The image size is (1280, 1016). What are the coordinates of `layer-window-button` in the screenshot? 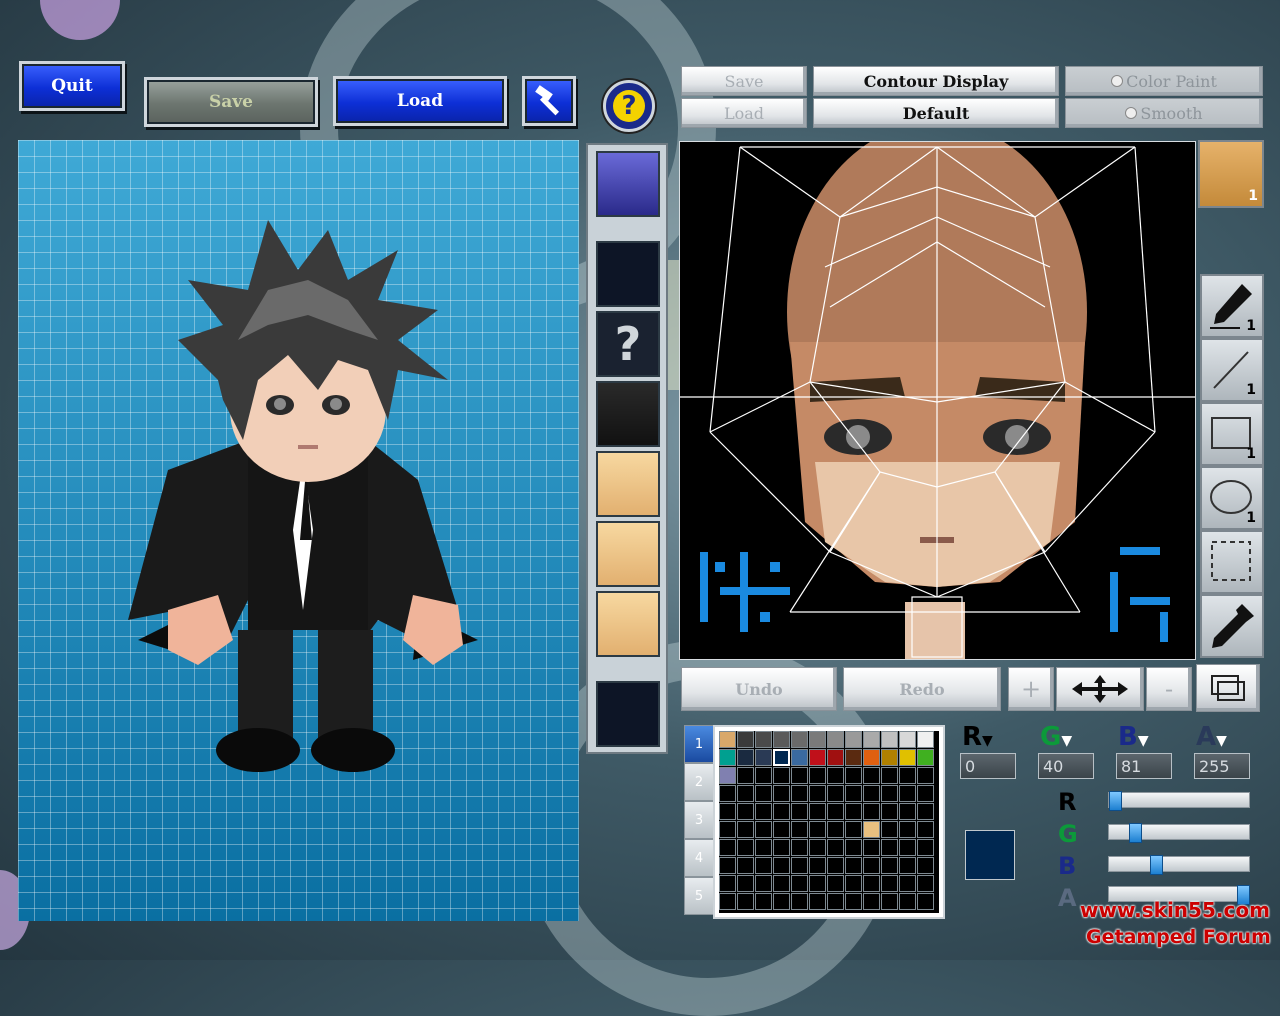 It's located at (1228, 688).